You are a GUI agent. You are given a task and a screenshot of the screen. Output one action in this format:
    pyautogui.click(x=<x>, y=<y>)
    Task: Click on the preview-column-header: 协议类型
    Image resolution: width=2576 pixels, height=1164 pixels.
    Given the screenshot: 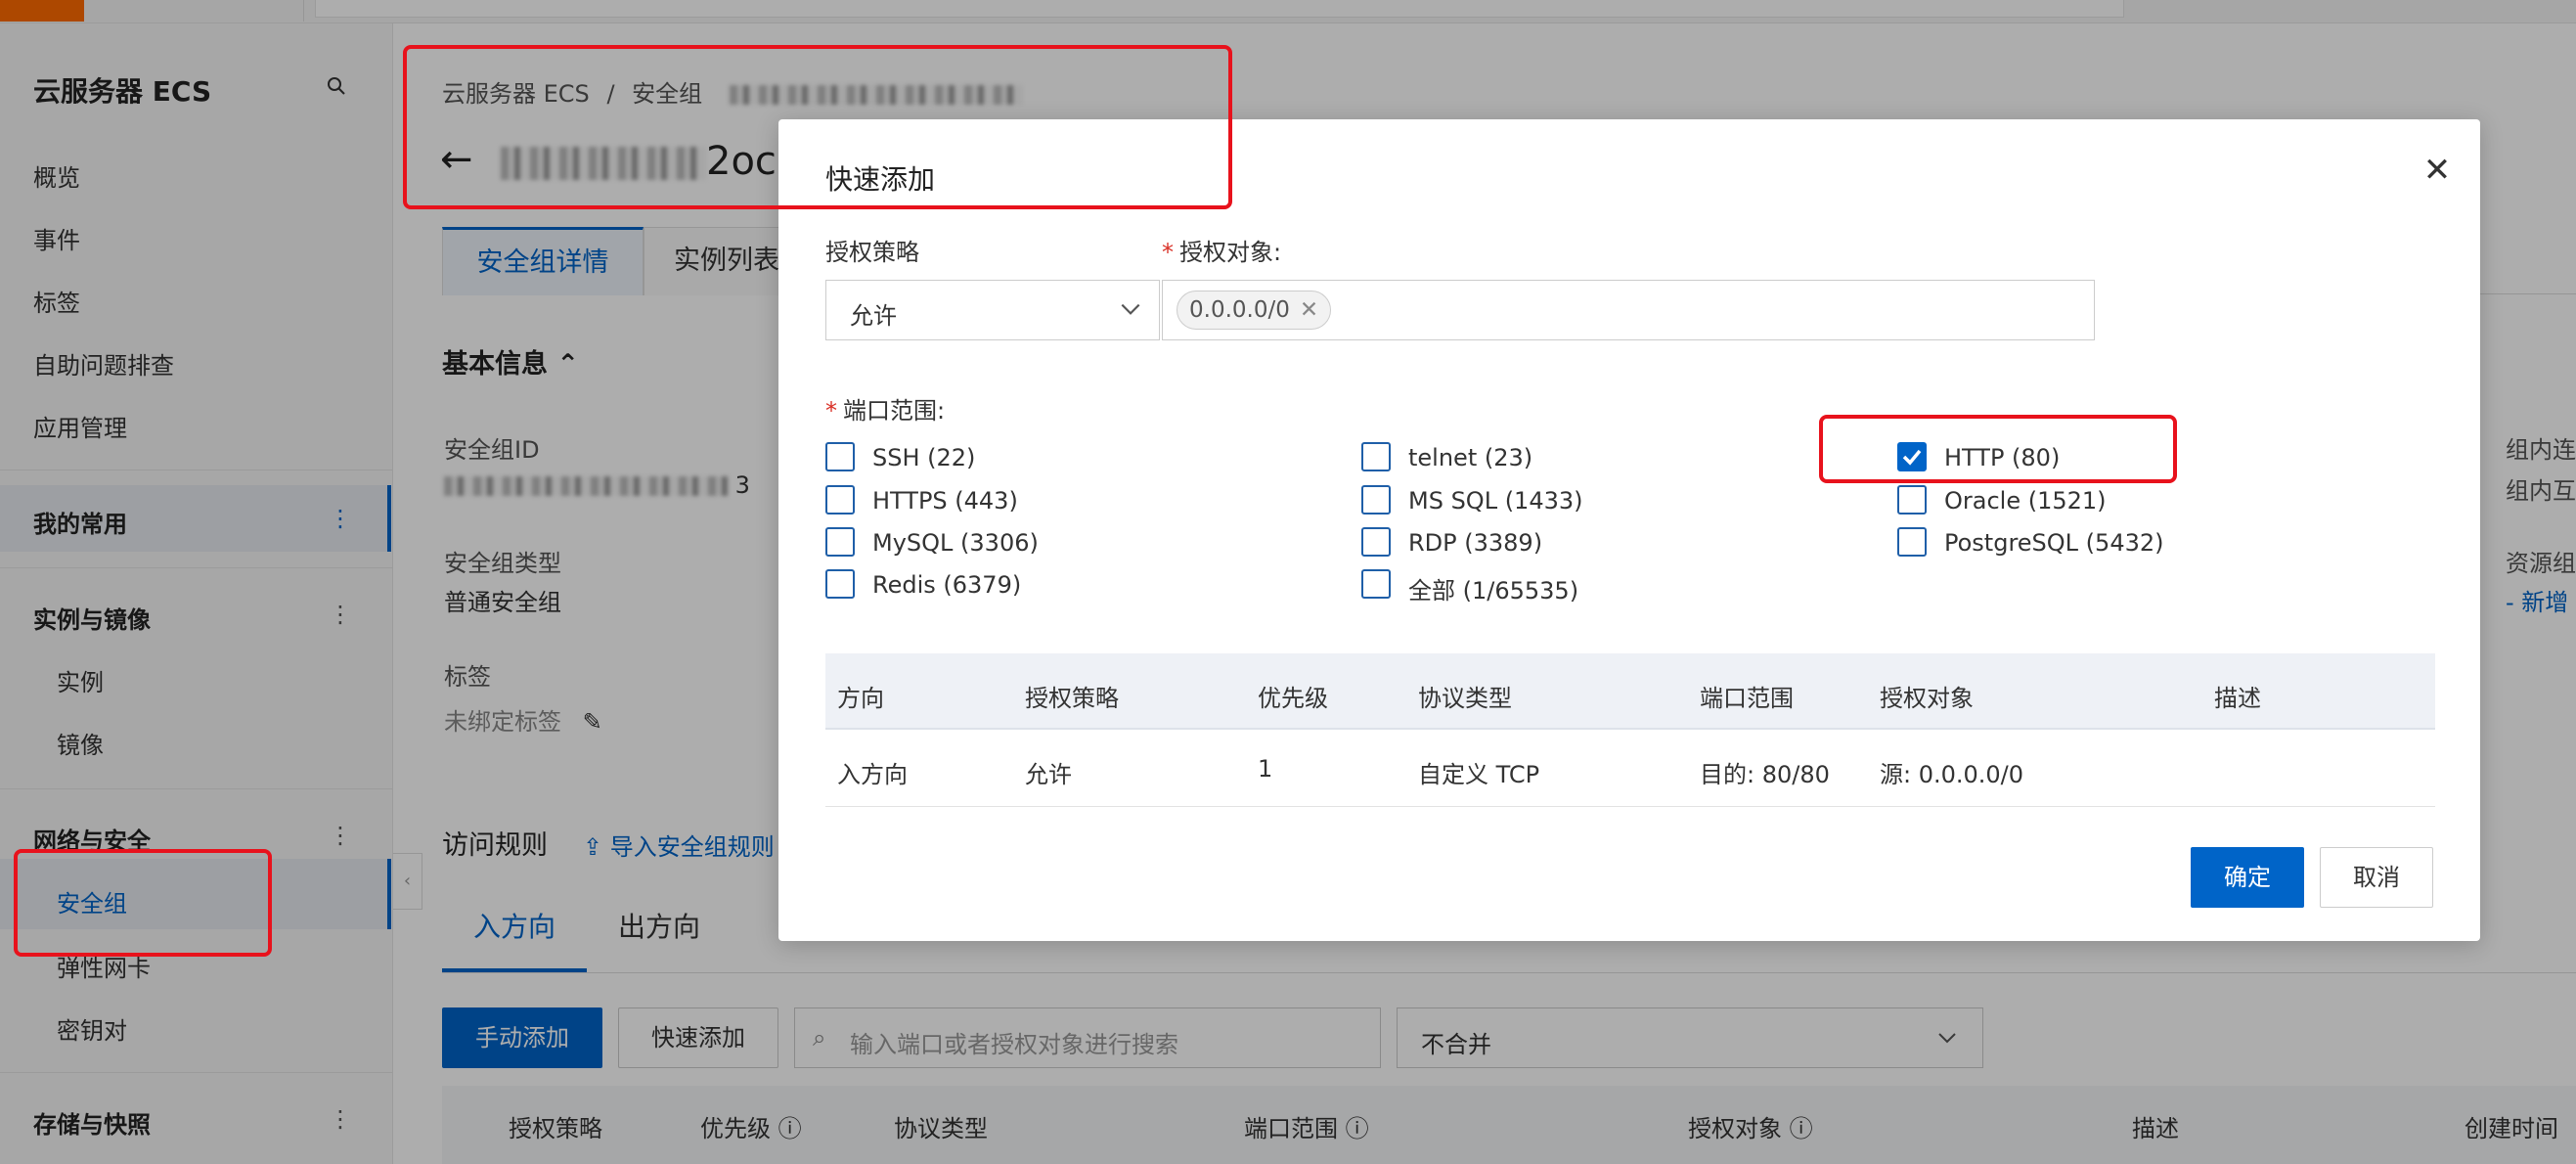 What is the action you would take?
    pyautogui.click(x=1465, y=698)
    